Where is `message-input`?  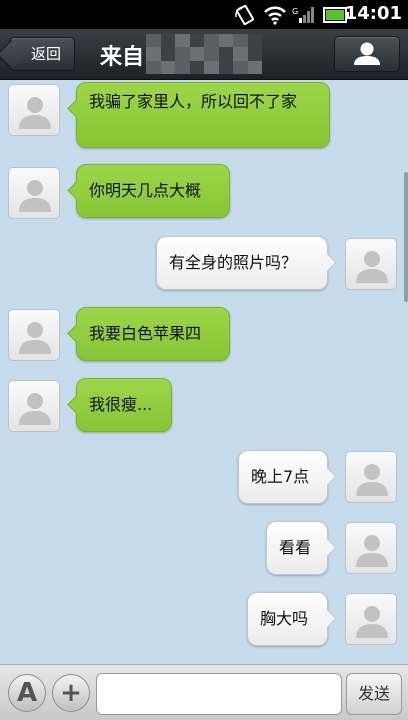
message-input is located at coordinates (219, 694).